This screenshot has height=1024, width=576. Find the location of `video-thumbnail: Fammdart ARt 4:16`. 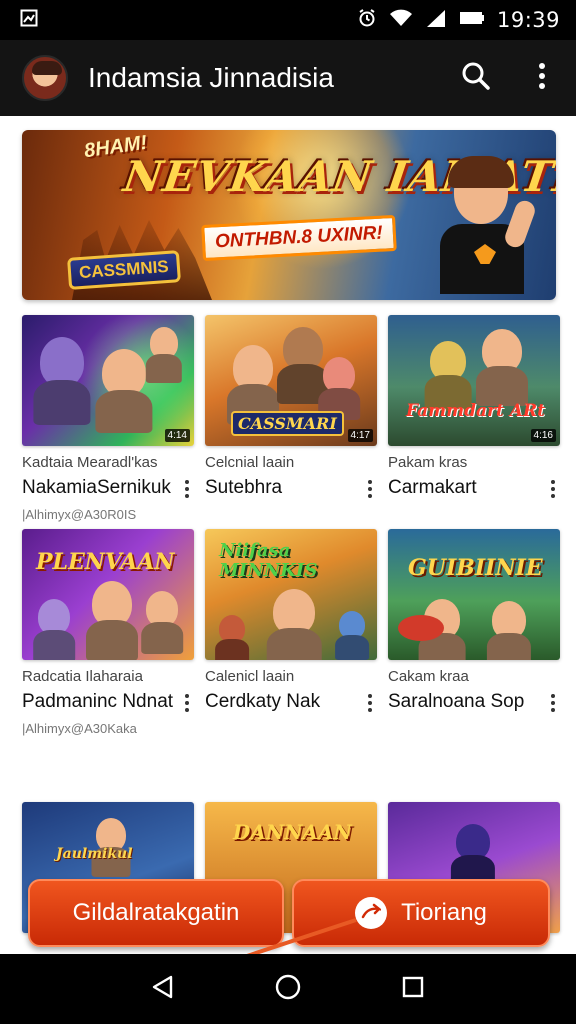

video-thumbnail: Fammdart ARt 4:16 is located at coordinates (474, 380).